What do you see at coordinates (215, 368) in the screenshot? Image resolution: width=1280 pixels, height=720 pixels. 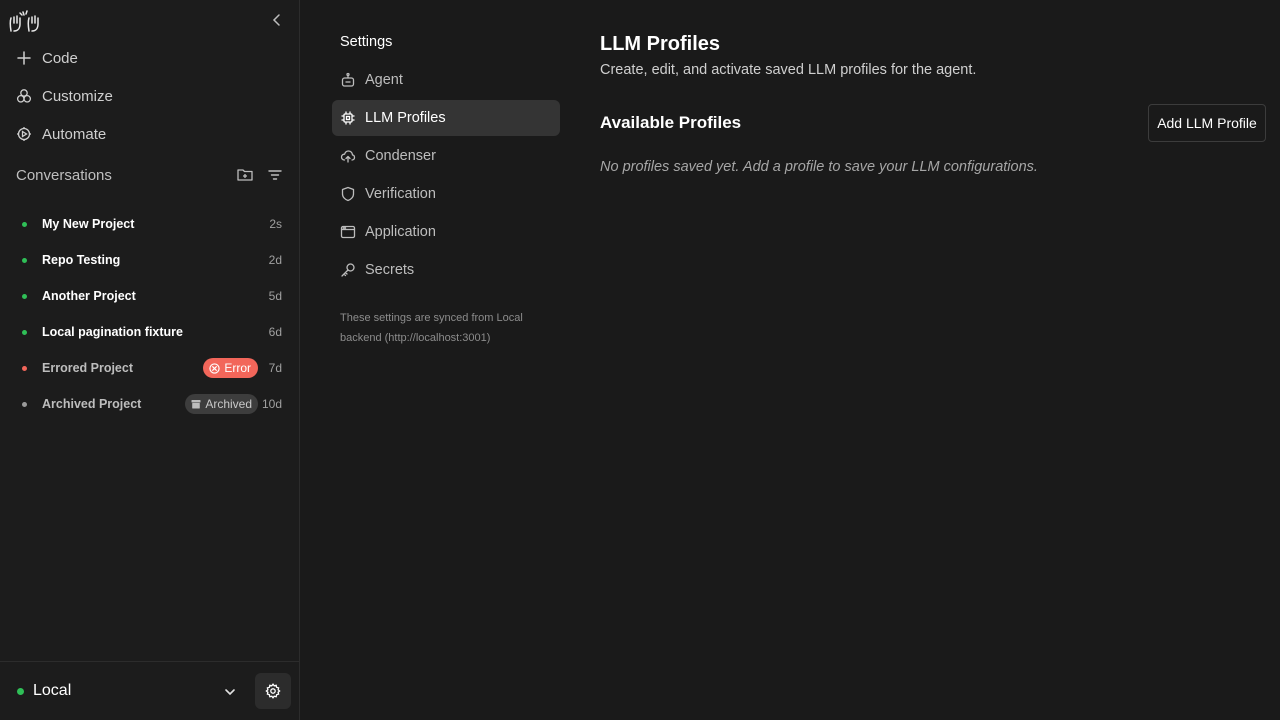 I see `error-circle-icon` at bounding box center [215, 368].